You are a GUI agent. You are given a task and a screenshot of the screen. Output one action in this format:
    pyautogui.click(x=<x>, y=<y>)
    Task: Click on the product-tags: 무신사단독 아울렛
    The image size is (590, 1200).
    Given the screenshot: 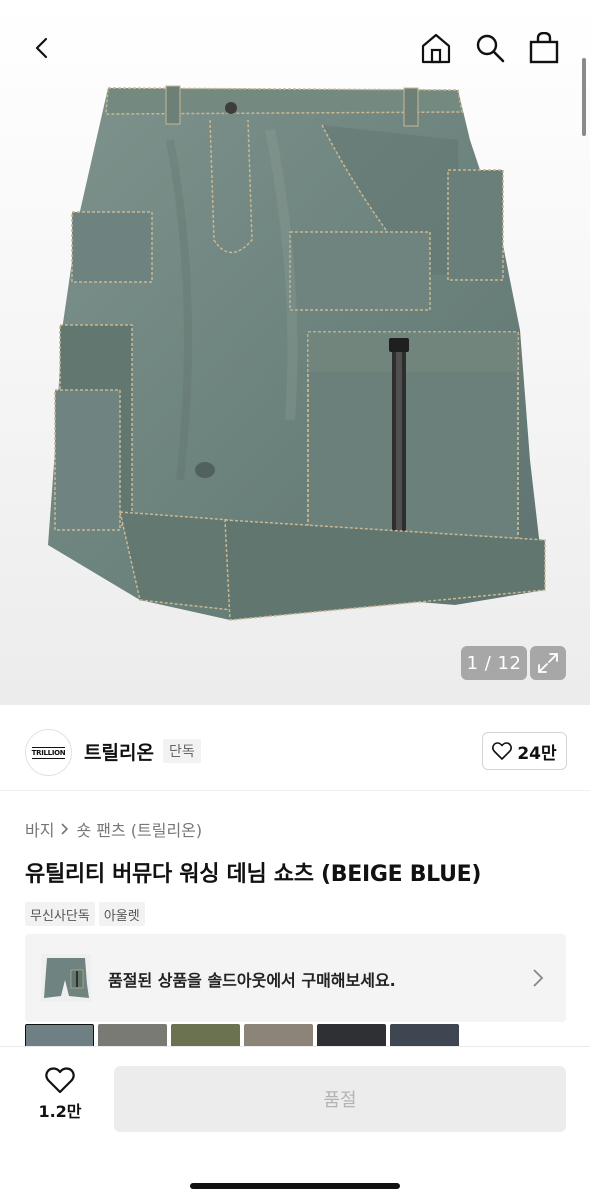 What is the action you would take?
    pyautogui.click(x=85, y=914)
    